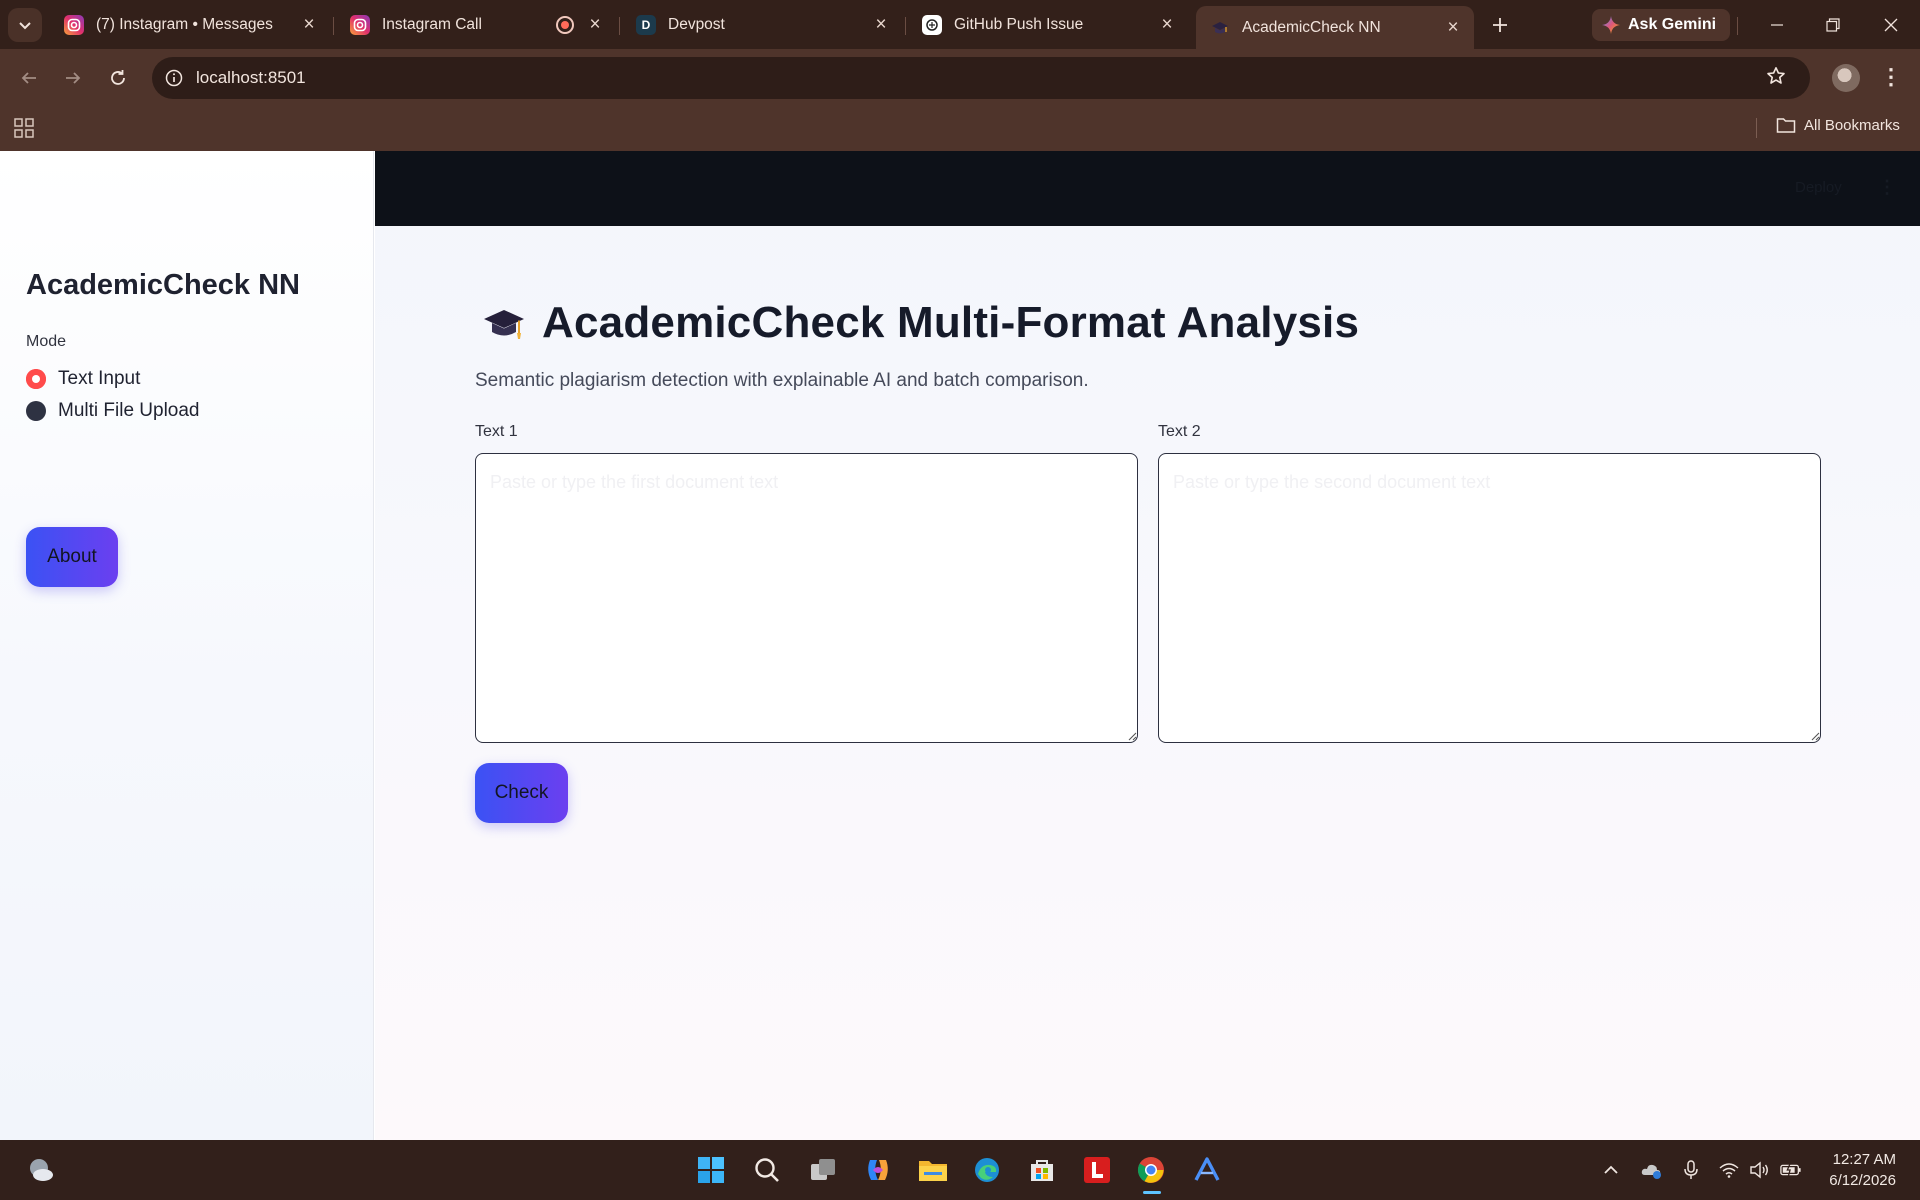  I want to click on page-title: AcademicCheck Multi-Format Analysis, so click(920, 323).